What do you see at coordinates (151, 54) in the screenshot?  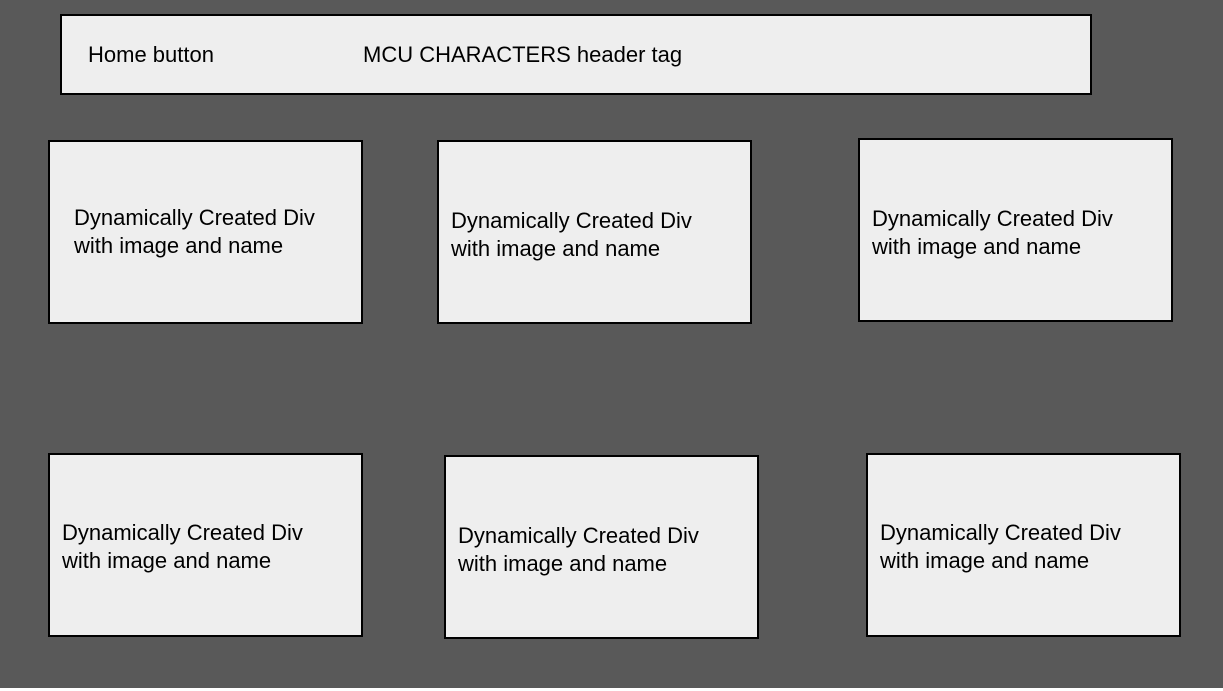 I see `home-button-label: Home button` at bounding box center [151, 54].